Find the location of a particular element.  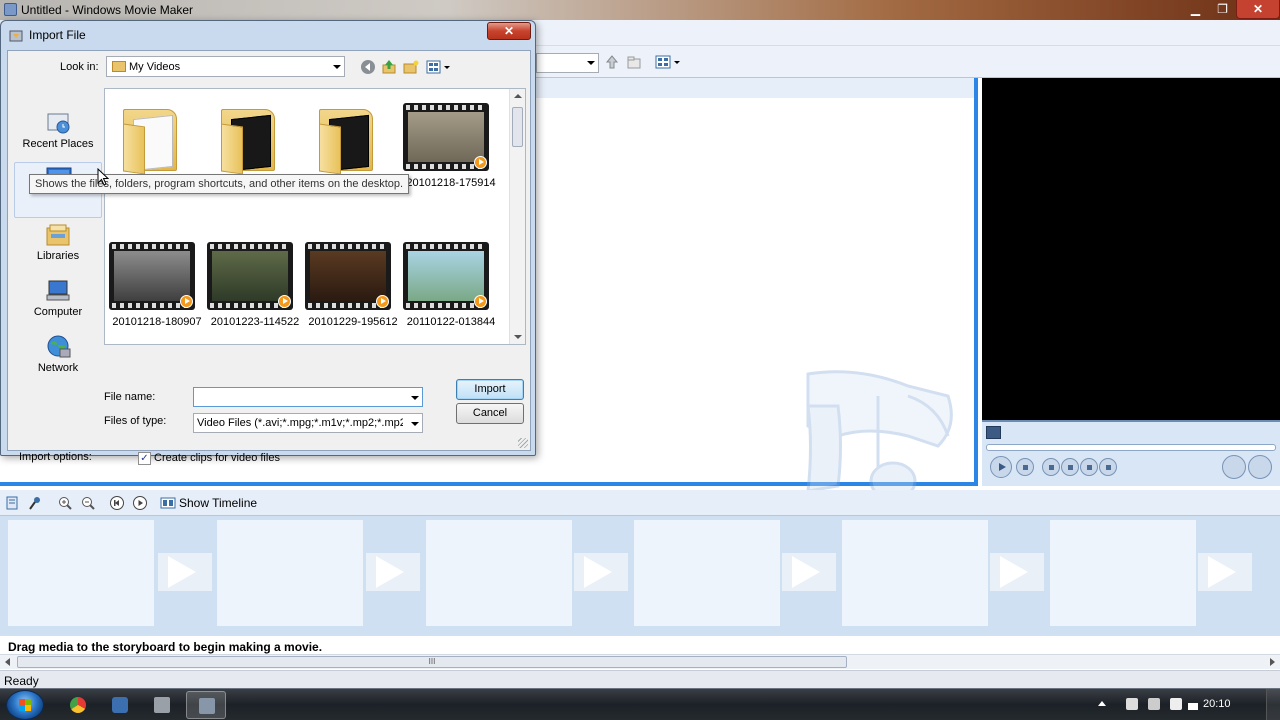

file-name-label: File name: is located at coordinates (130, 397).